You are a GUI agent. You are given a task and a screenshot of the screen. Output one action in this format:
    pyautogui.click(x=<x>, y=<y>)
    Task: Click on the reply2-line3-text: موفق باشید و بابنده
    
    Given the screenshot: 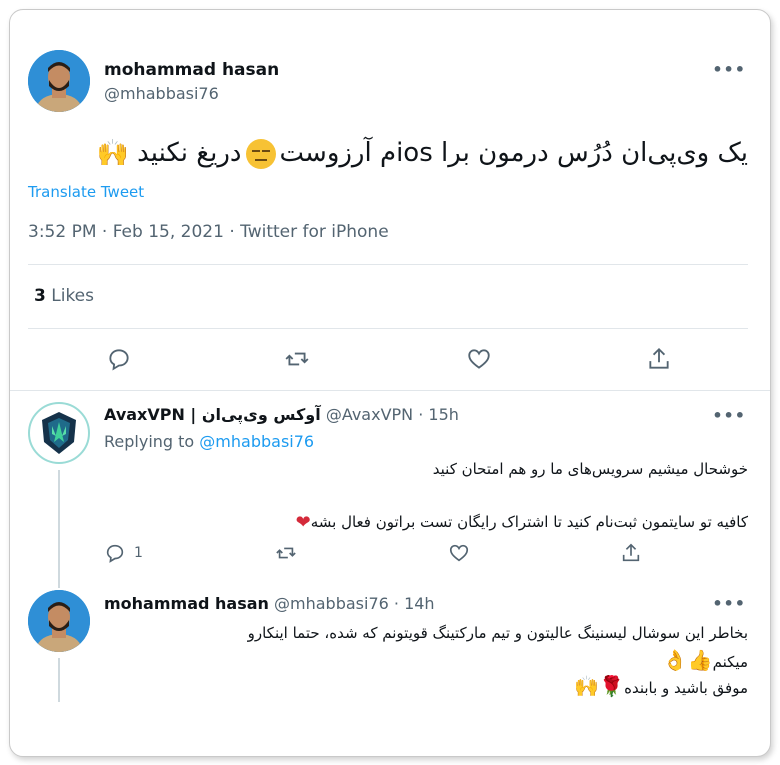 What is the action you would take?
    pyautogui.click(x=686, y=688)
    